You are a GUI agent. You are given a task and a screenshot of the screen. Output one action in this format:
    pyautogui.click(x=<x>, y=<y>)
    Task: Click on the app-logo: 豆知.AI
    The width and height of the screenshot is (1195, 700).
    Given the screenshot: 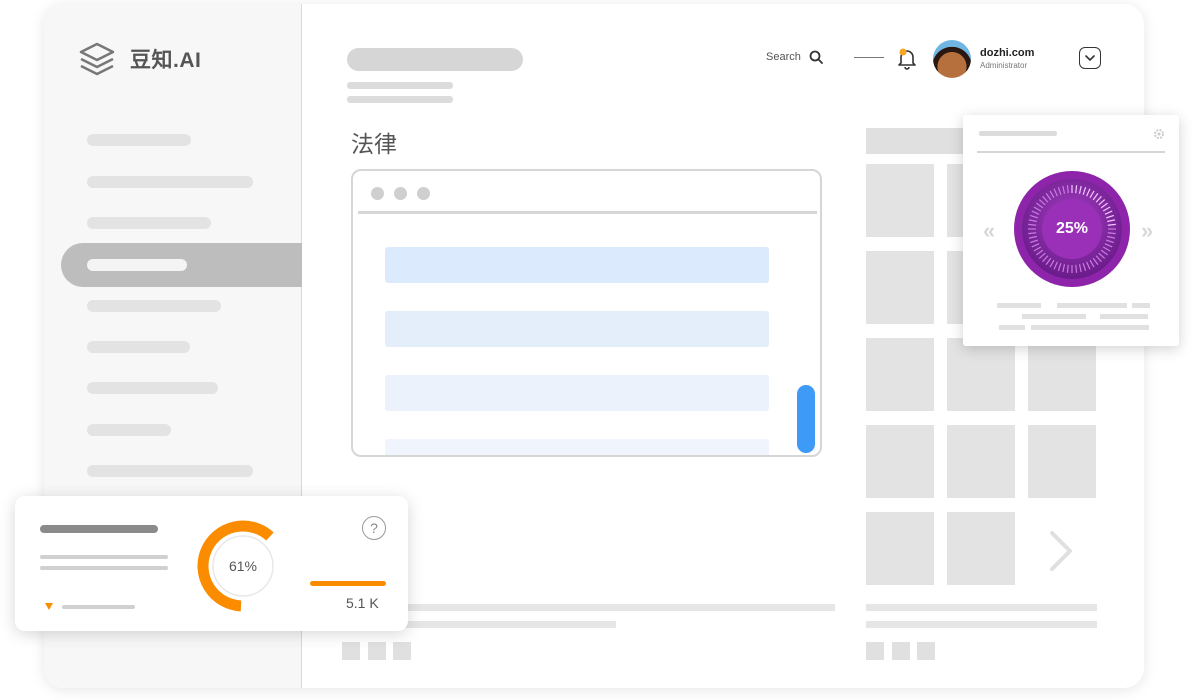 What is the action you would take?
    pyautogui.click(x=139, y=59)
    